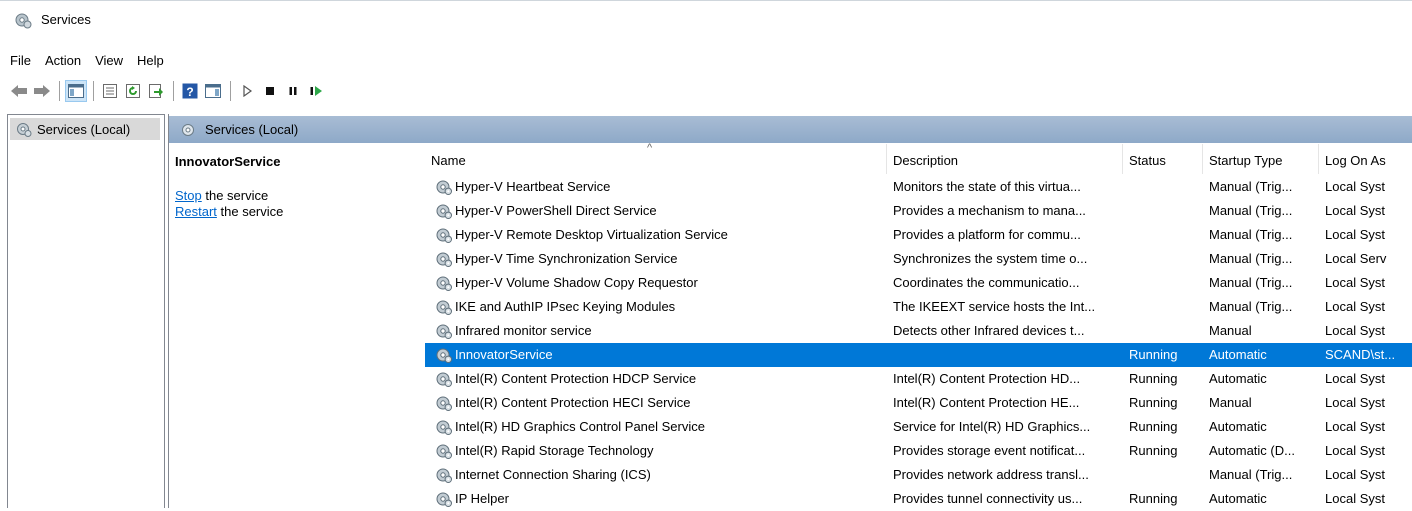 This screenshot has height=511, width=1412. I want to click on stop-service-button, so click(270, 91).